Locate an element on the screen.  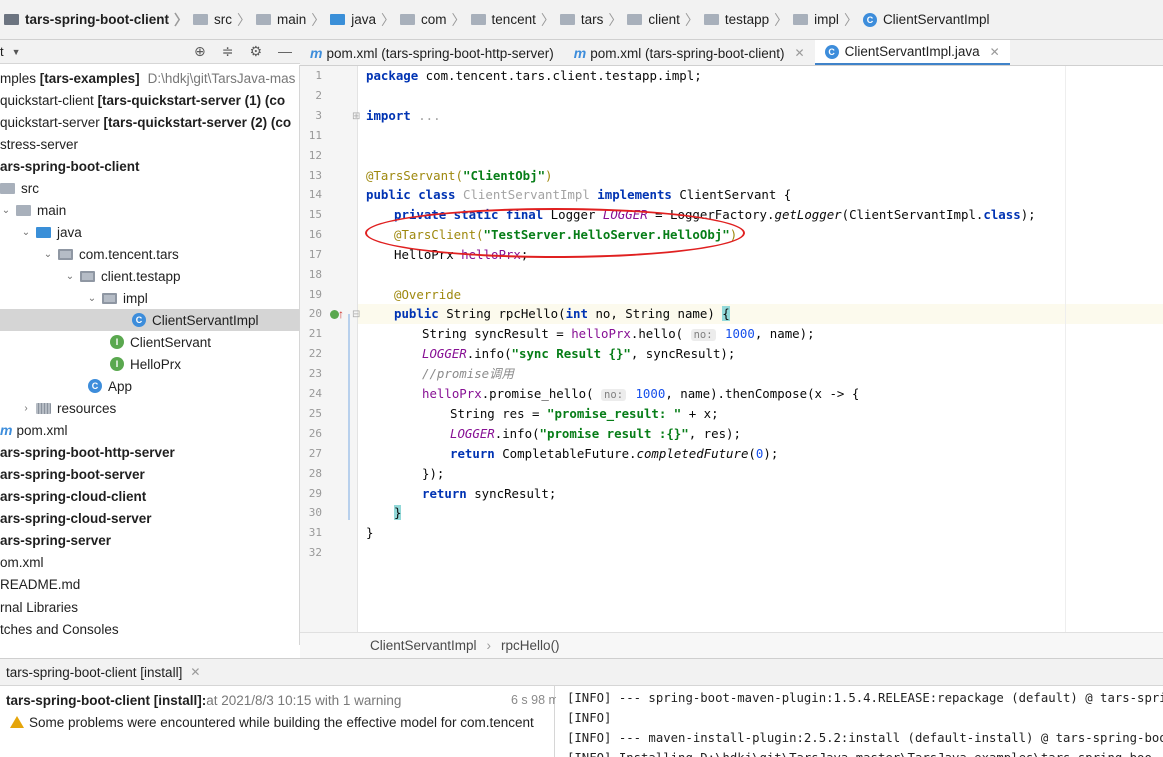
tree-item-spring-boot-client: ars-spring-boot-client is located at coordinates (149, 166).